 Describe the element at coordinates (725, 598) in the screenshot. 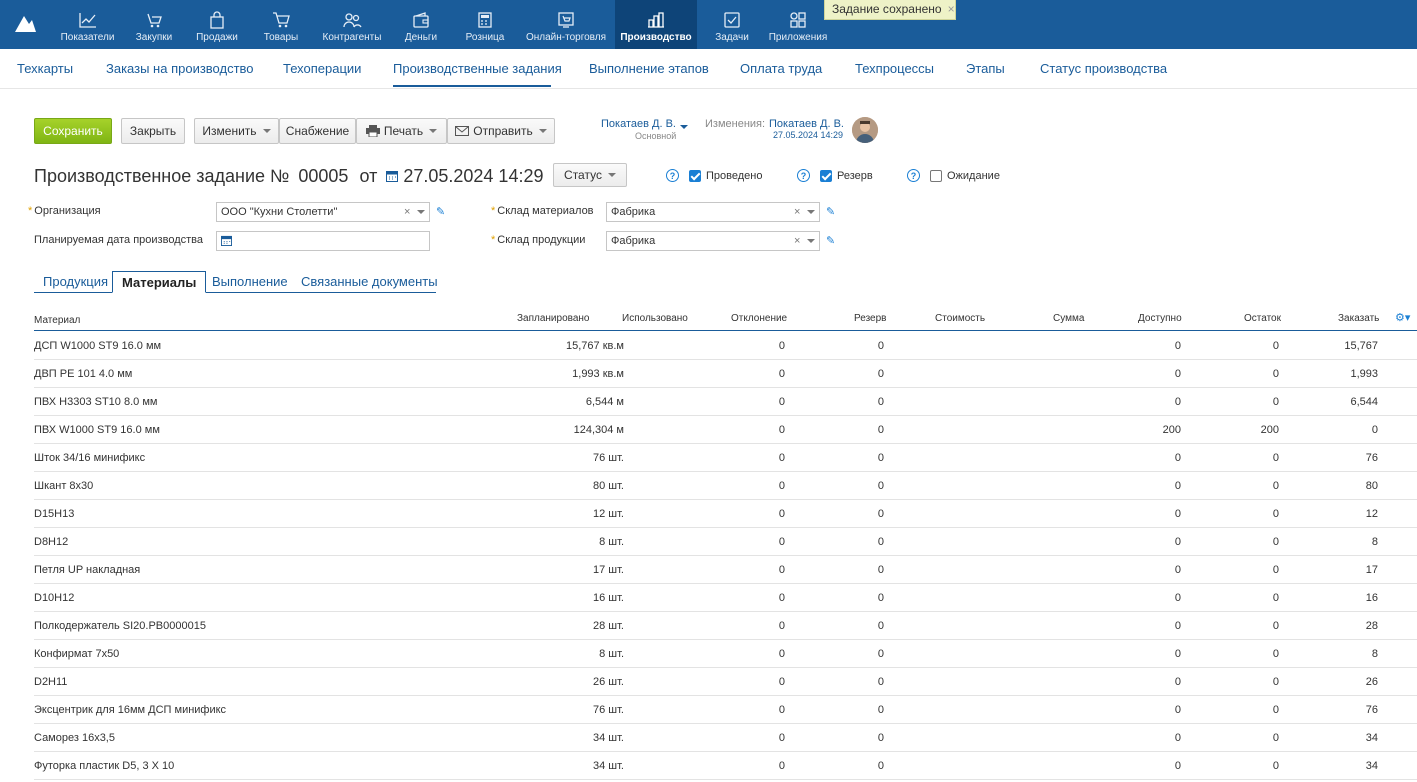

I see `table-row: D10H12 16 шт. 0 0 0 0 16` at that location.